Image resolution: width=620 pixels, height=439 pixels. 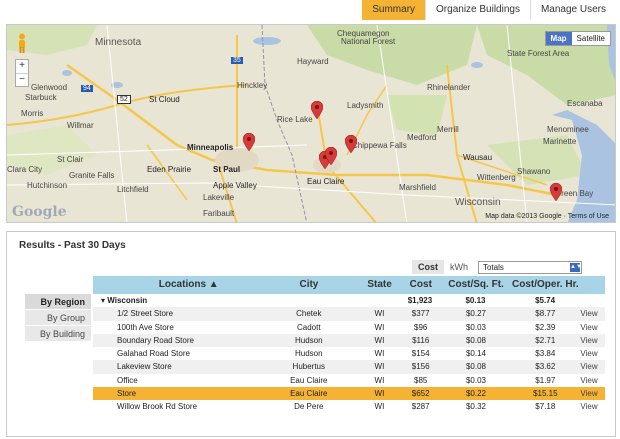 What do you see at coordinates (313, 61) in the screenshot?
I see `map-label-hayward: Hayward` at bounding box center [313, 61].